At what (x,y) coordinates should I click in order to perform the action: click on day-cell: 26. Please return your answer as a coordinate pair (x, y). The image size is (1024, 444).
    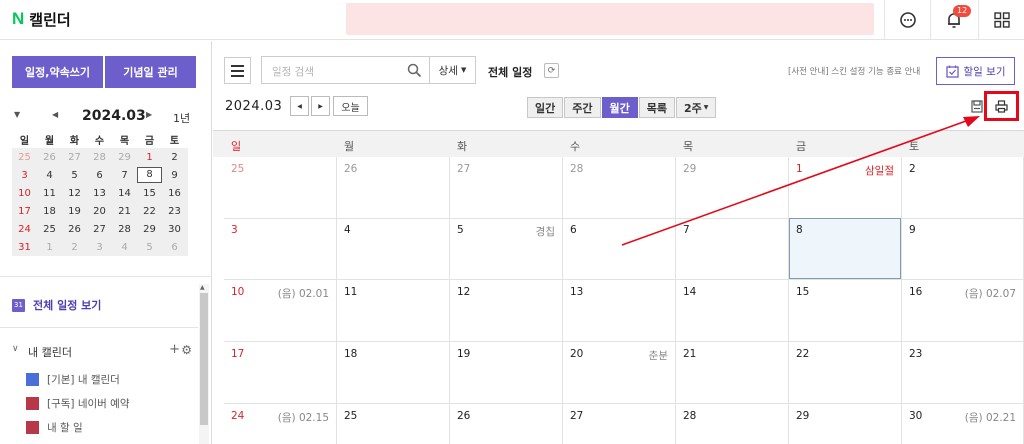
    Looking at the image, I should click on (506, 424).